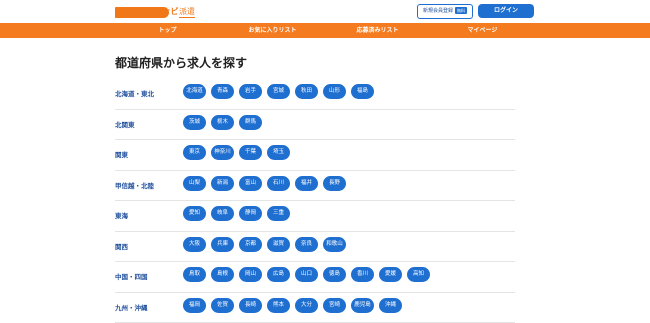 This screenshot has height=323, width=650. Describe the element at coordinates (264, 244) in the screenshot. I see `prefecture-list: 大阪兵庫京都滋賀奈良和歌山` at that location.